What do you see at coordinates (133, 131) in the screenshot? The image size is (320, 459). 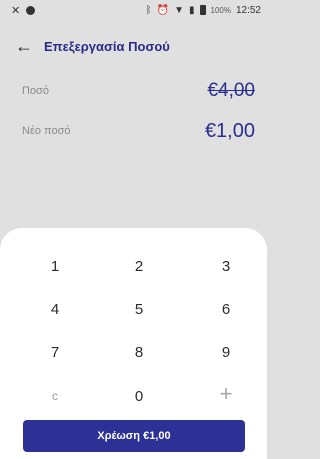 I see `new-amount-row: Νέο ποσό €1,00` at bounding box center [133, 131].